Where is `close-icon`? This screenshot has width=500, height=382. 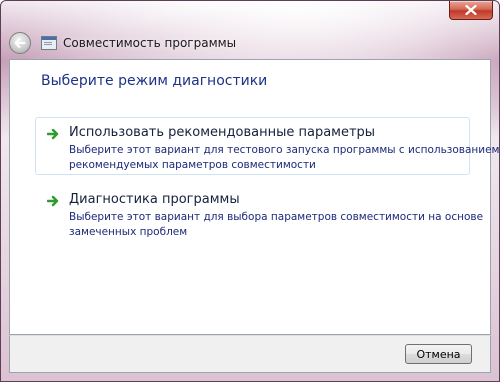
close-icon is located at coordinates (471, 10).